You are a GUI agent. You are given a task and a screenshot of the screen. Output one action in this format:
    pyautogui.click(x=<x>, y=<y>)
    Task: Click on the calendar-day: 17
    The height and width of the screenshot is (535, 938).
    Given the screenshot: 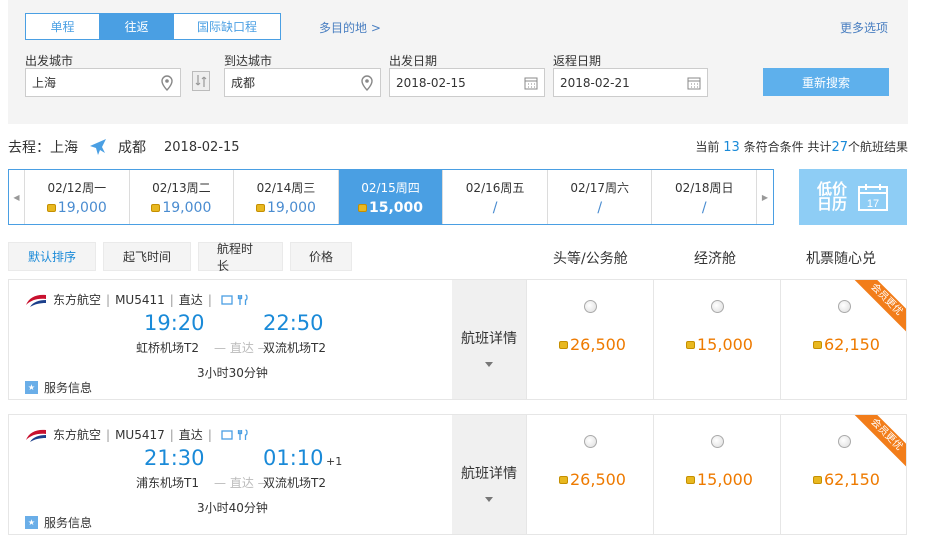 What is the action you would take?
    pyautogui.click(x=873, y=204)
    